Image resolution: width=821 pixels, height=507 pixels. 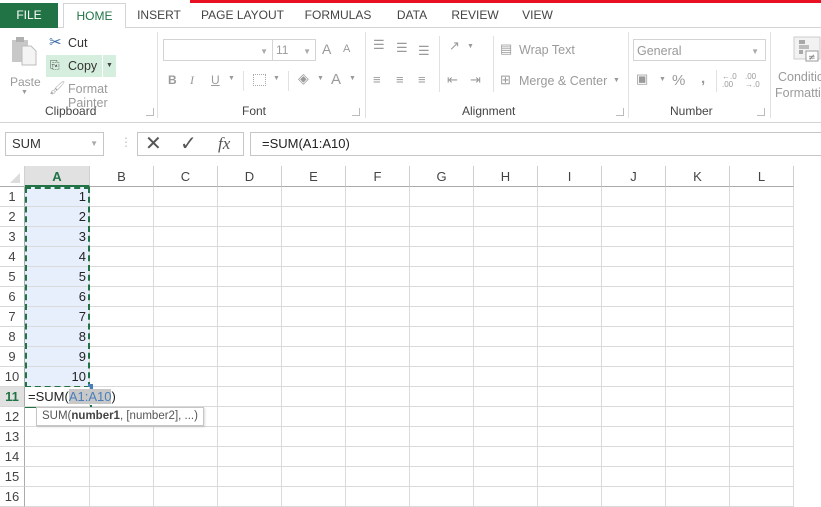 What do you see at coordinates (186, 337) in the screenshot?
I see `cell-c8` at bounding box center [186, 337].